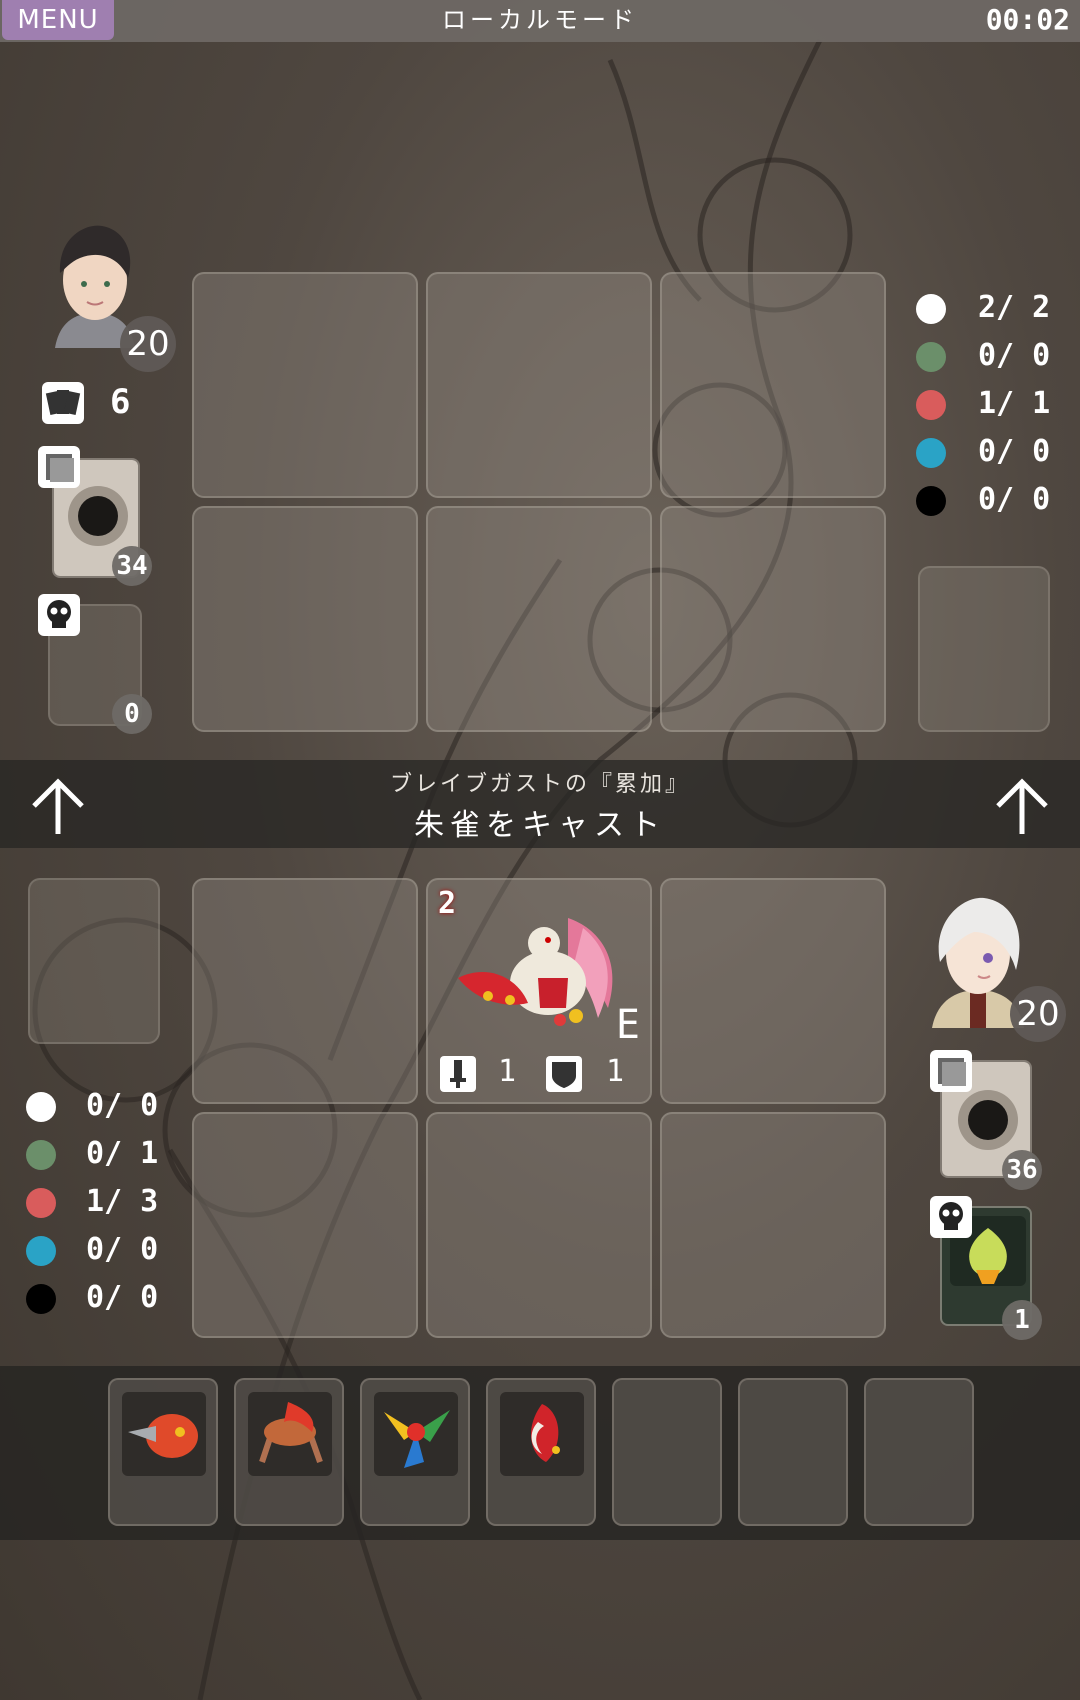 Image resolution: width=1080 pixels, height=1700 pixels. Describe the element at coordinates (148, 344) in the screenshot. I see `opponent-life: 20` at that location.